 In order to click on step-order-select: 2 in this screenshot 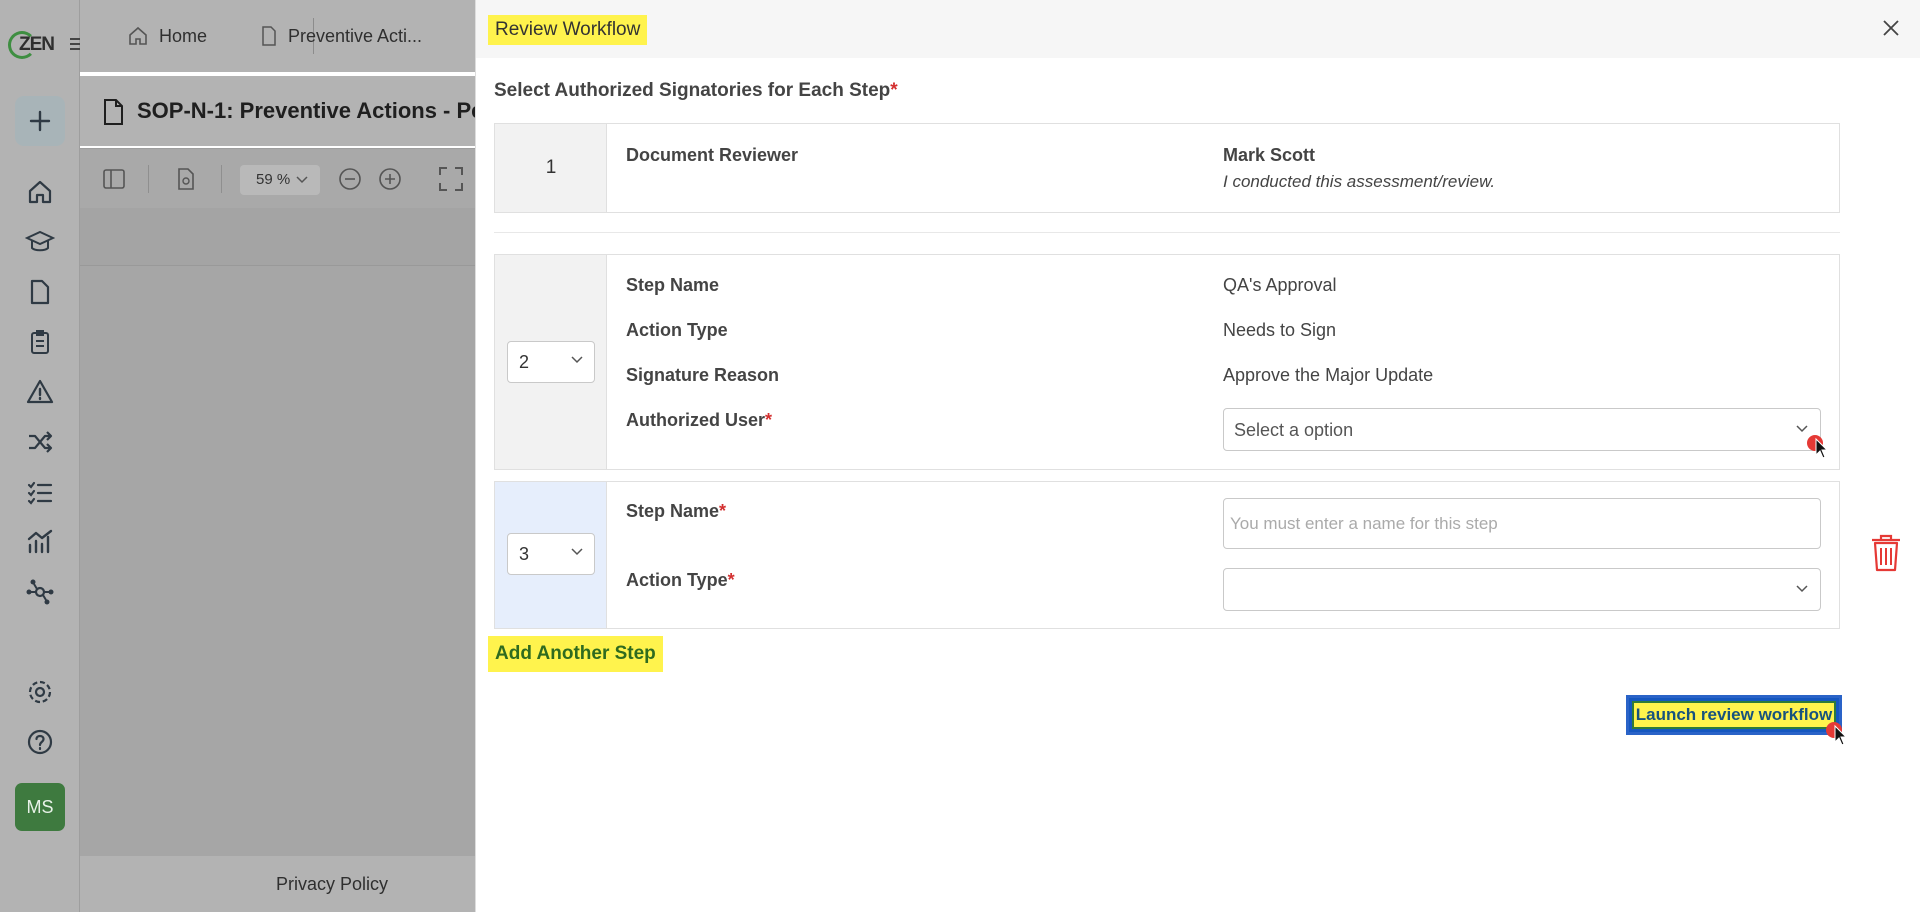, I will do `click(551, 362)`.